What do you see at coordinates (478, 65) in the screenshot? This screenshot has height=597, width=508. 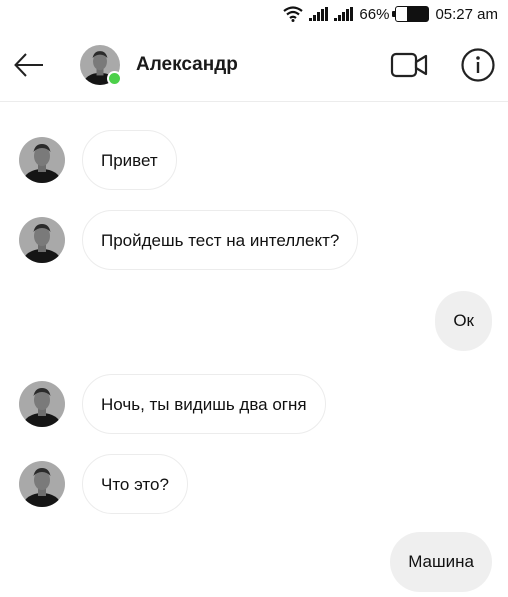 I see `info-icon` at bounding box center [478, 65].